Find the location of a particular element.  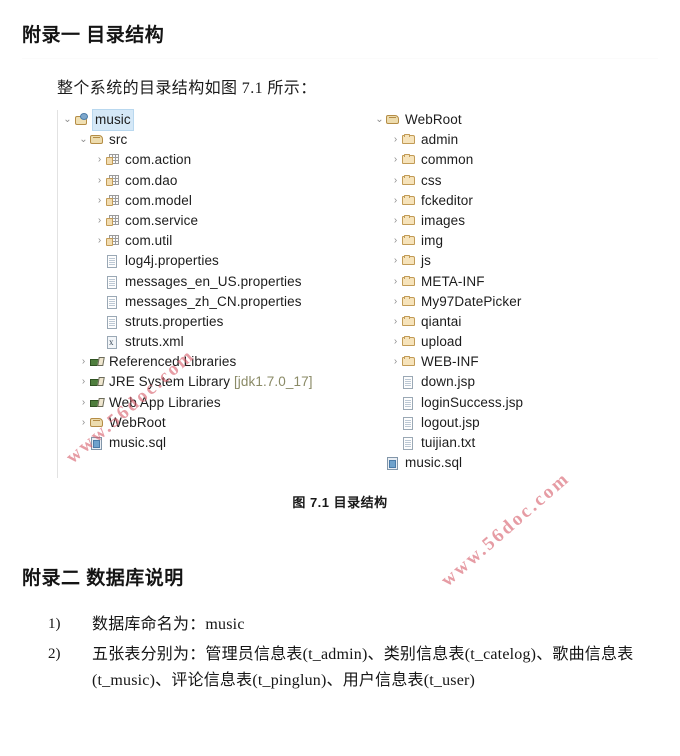

tree-right-item-node: down.jsp is located at coordinates (448, 382).